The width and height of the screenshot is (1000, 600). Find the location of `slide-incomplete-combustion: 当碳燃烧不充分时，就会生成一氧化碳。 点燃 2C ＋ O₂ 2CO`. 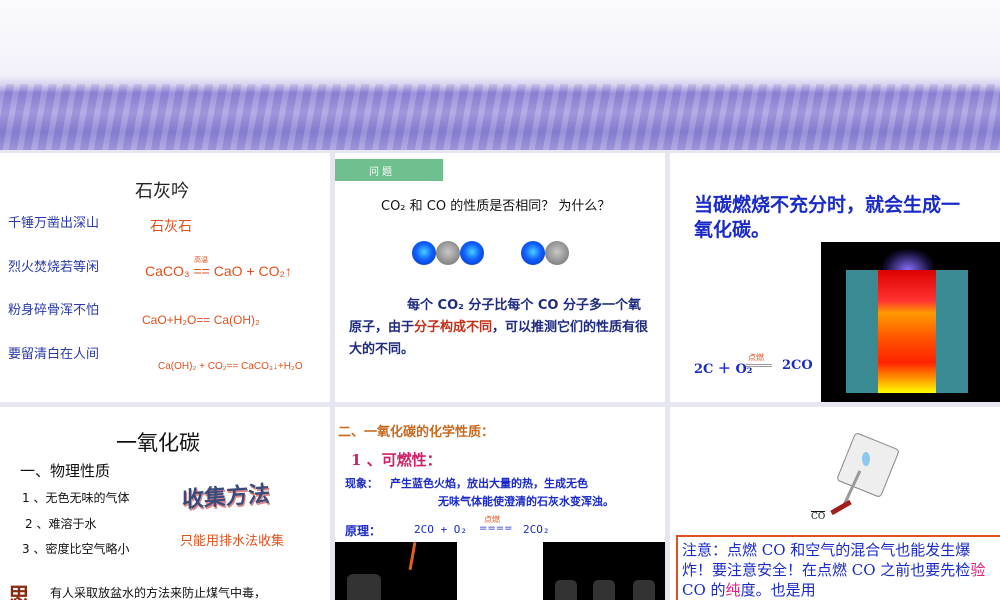

slide-incomplete-combustion: 当碳燃烧不充分时，就会生成一氧化碳。 点燃 2C ＋ O₂ 2CO is located at coordinates (835, 277).